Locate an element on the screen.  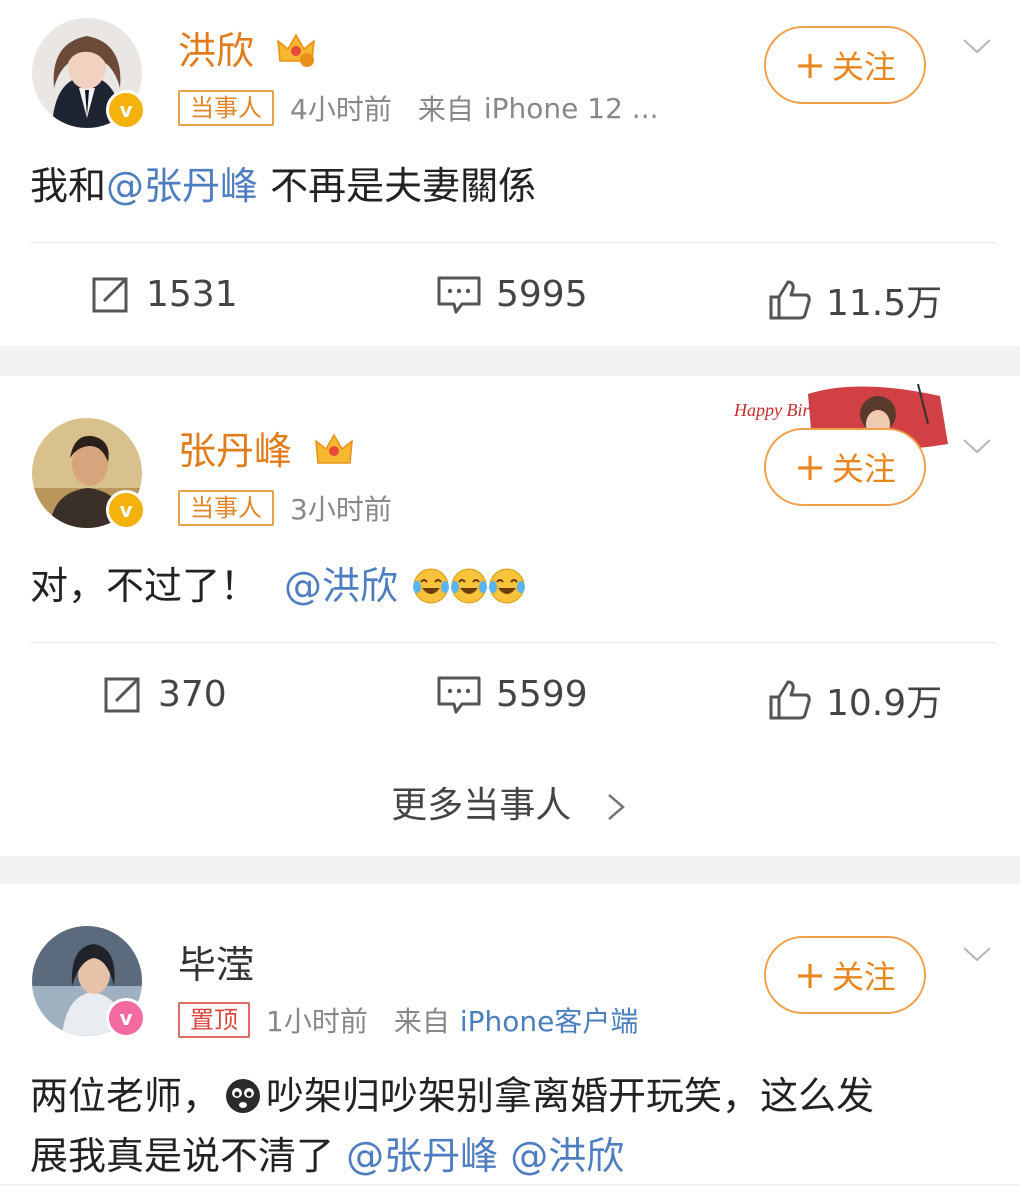
like-count: 11.5万 is located at coordinates (884, 303).